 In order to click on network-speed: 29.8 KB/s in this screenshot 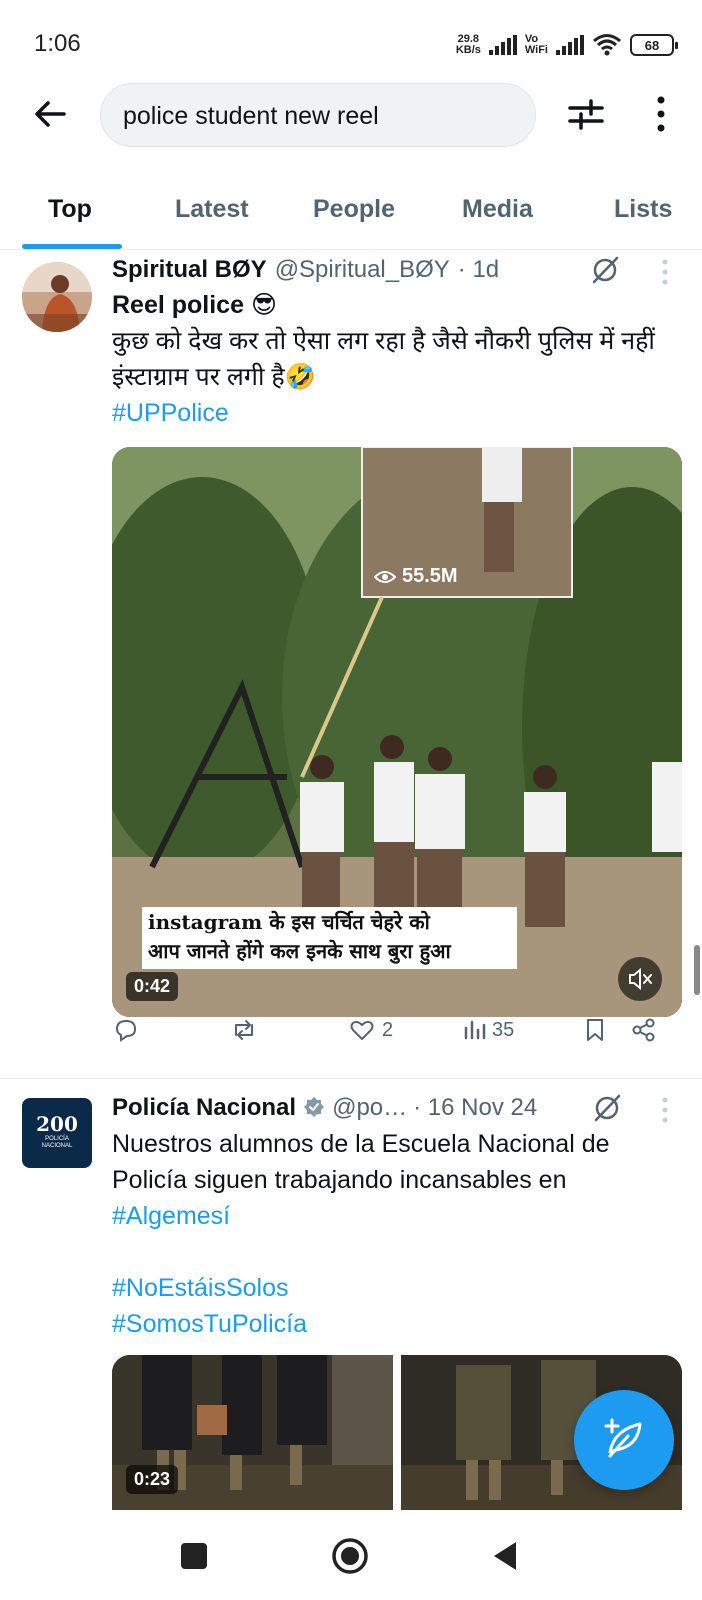, I will do `click(468, 45)`.